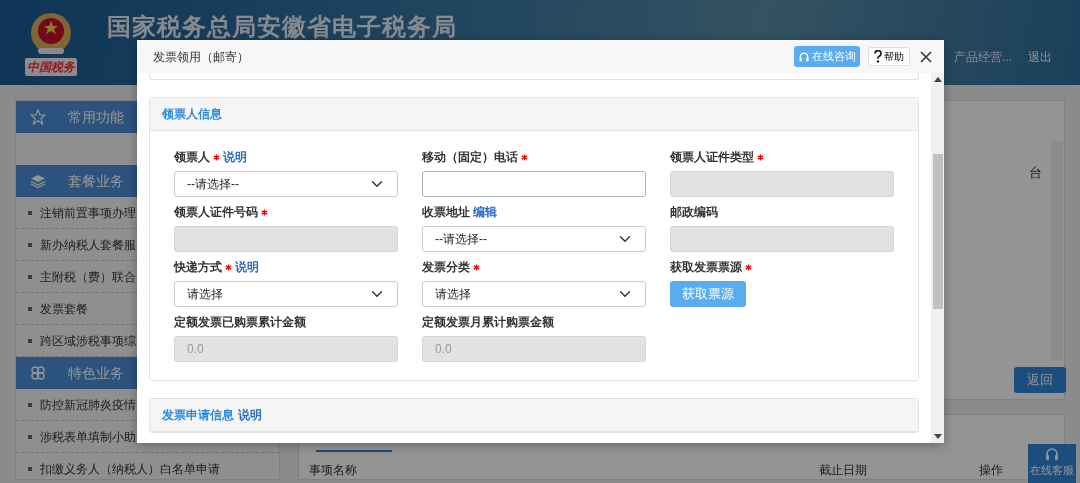 The width and height of the screenshot is (1080, 483). Describe the element at coordinates (991, 470) in the screenshot. I see `column-header: 操作` at that location.